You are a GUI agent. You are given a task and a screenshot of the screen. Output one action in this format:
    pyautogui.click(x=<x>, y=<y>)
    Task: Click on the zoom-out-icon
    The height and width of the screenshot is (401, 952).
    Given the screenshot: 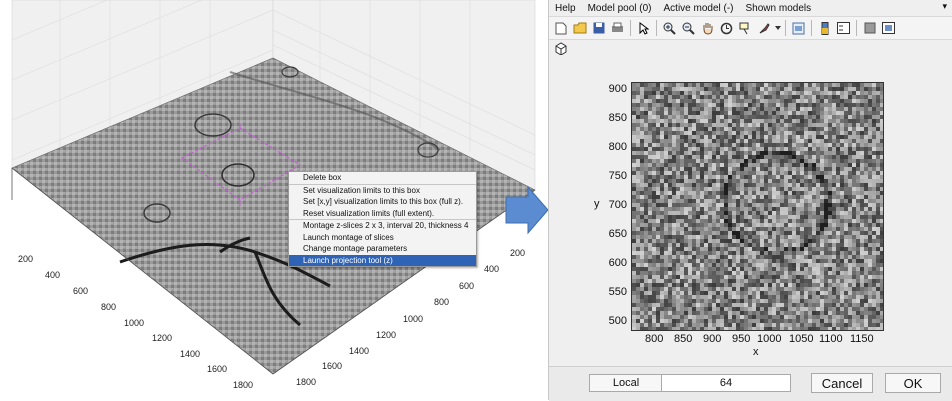 What is the action you would take?
    pyautogui.click(x=689, y=28)
    